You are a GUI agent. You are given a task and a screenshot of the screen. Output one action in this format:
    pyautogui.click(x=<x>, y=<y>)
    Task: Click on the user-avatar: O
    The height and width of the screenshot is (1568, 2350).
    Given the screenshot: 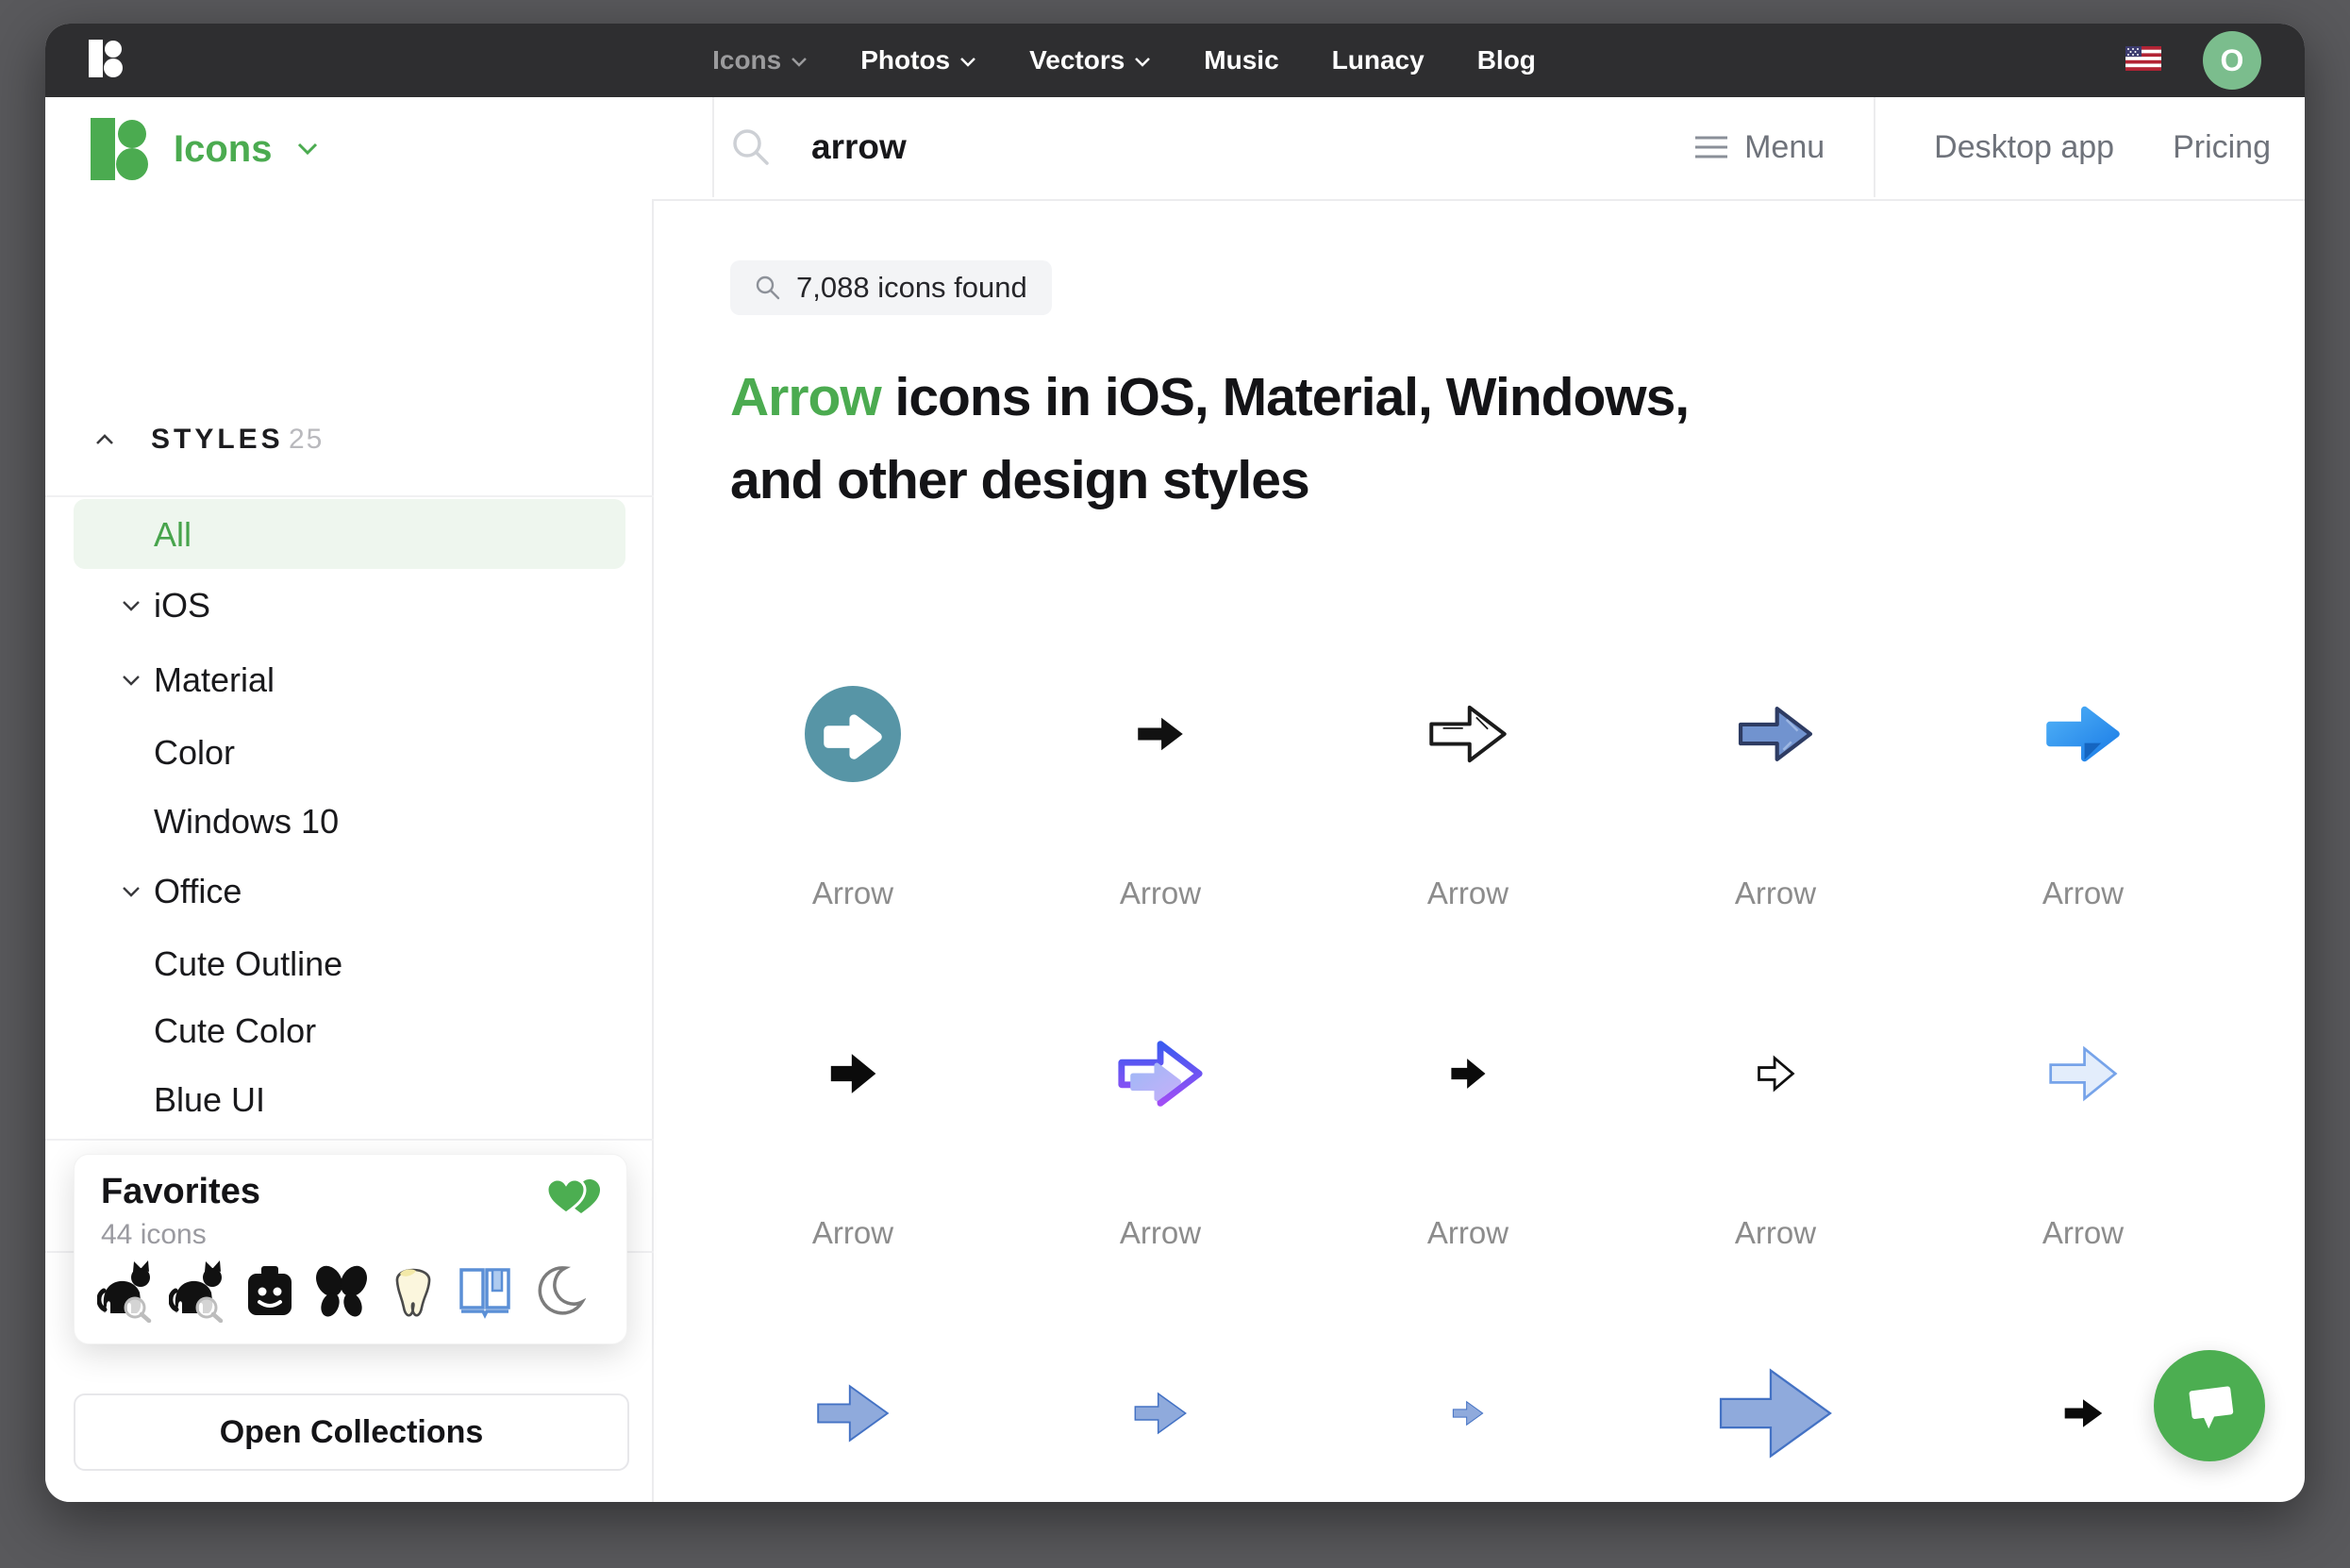 What is the action you would take?
    pyautogui.click(x=2232, y=60)
    